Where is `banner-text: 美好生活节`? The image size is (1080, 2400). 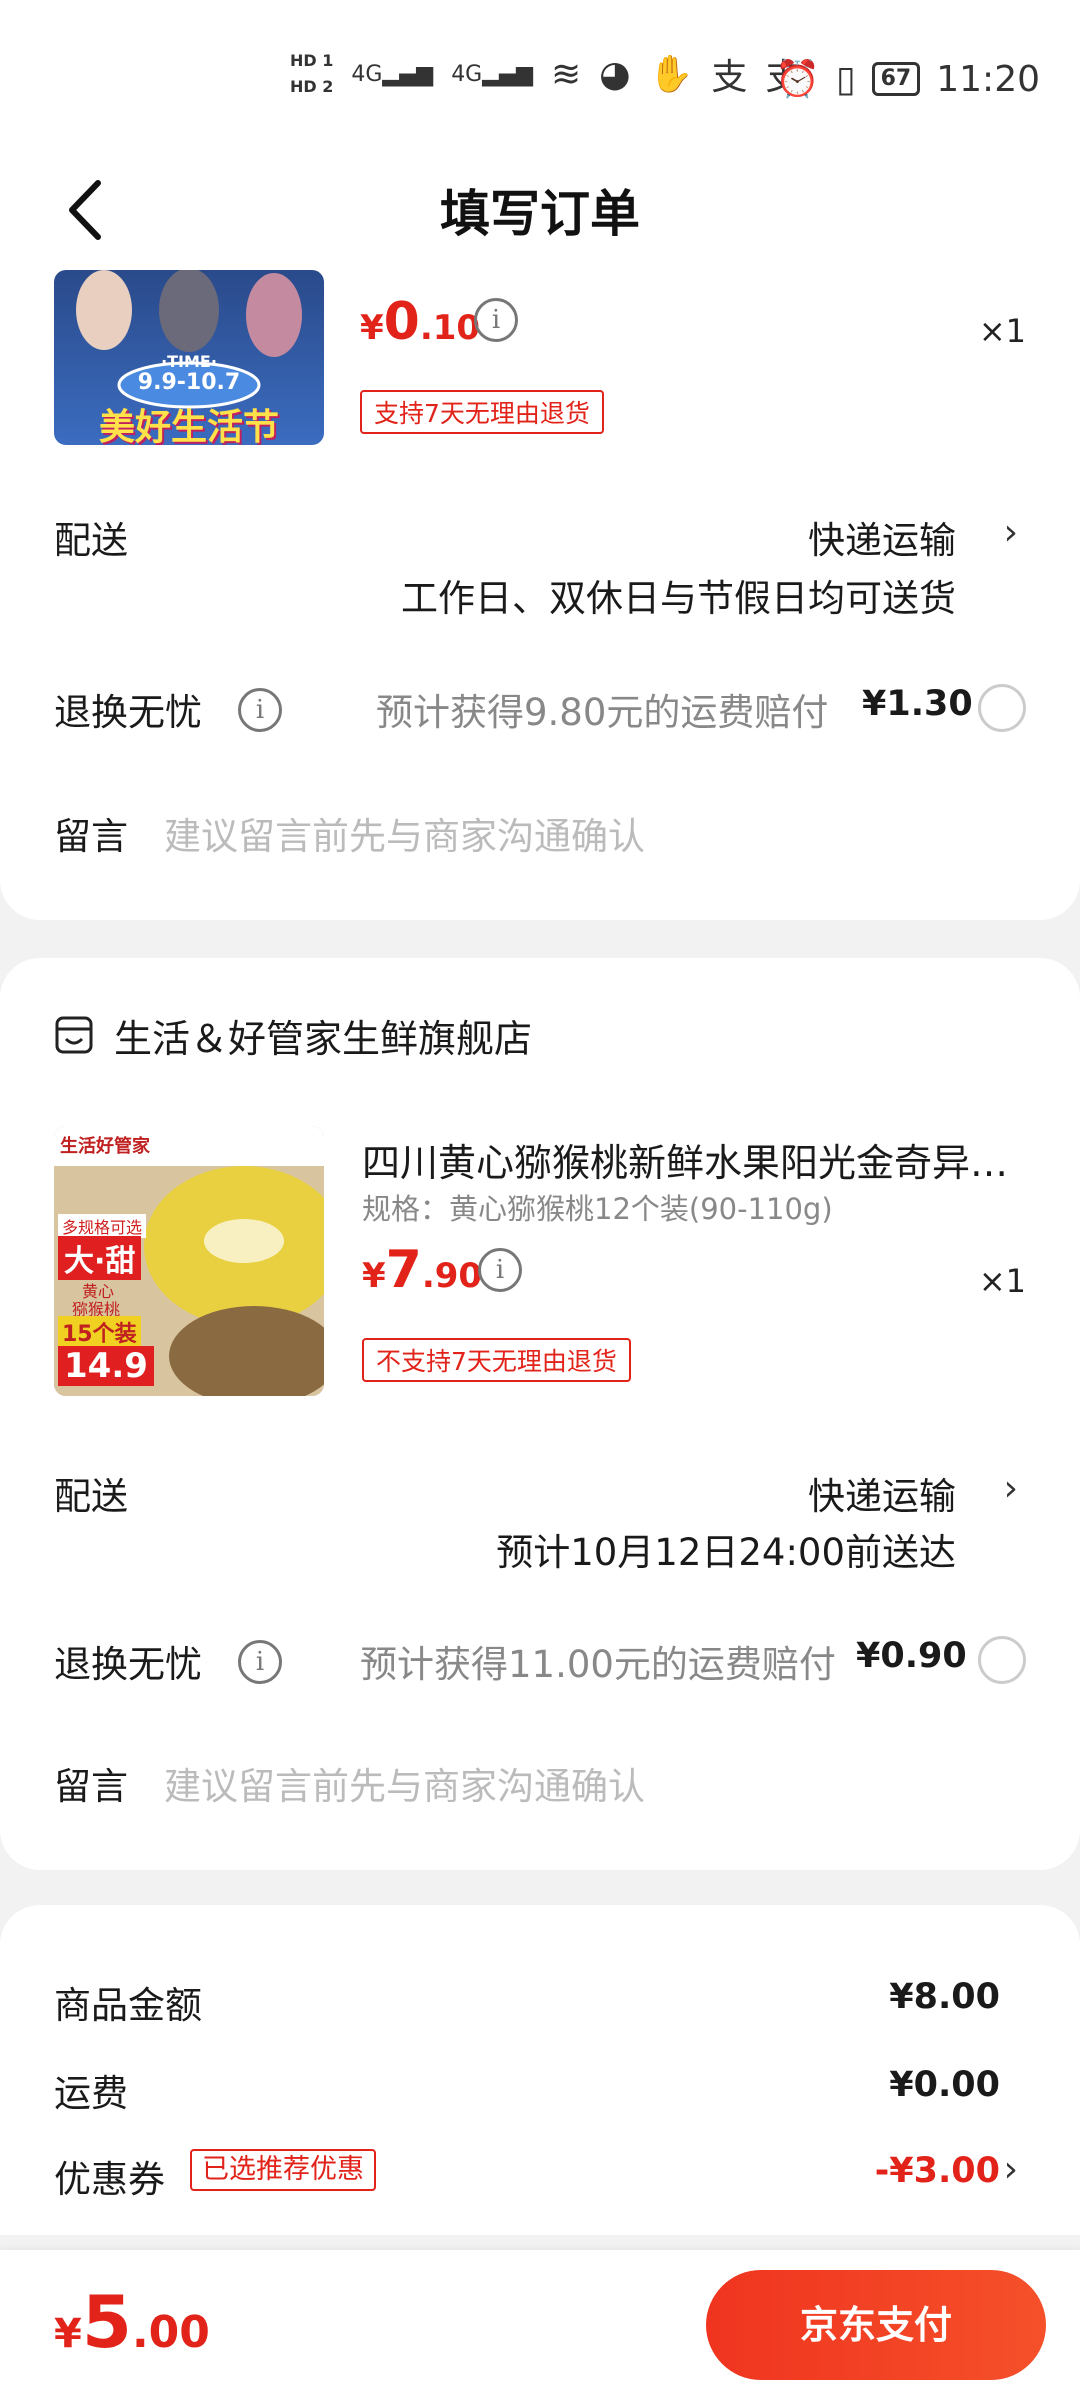
banner-text: 美好生活节 is located at coordinates (188, 426).